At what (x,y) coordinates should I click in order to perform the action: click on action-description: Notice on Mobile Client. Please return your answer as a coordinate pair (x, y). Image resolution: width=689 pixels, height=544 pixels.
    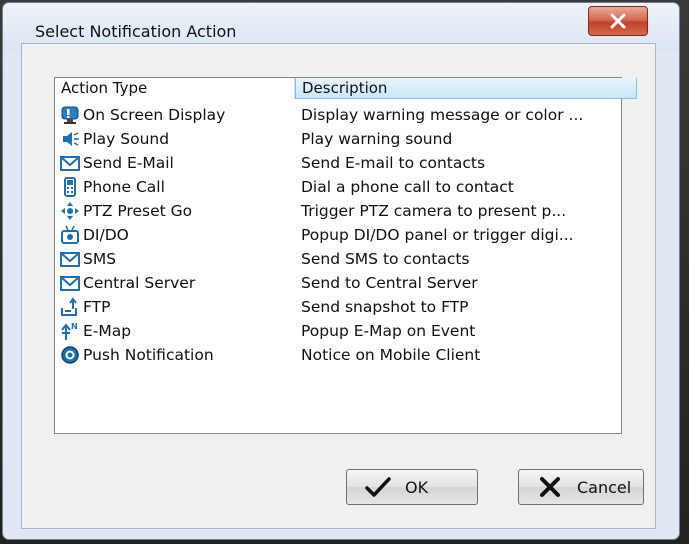
    Looking at the image, I should click on (391, 355).